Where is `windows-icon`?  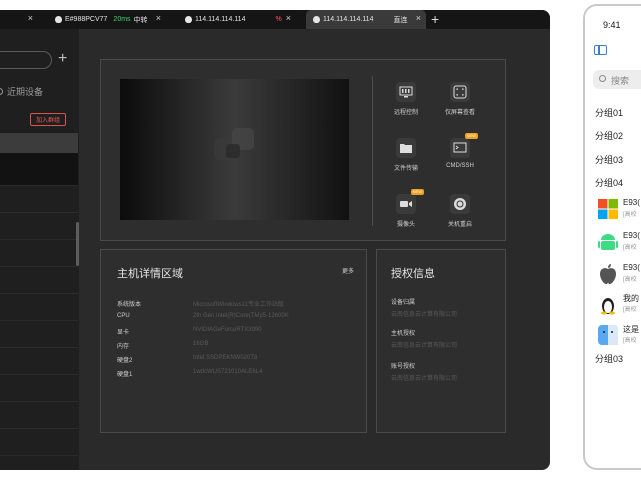
windows-icon is located at coordinates (608, 209).